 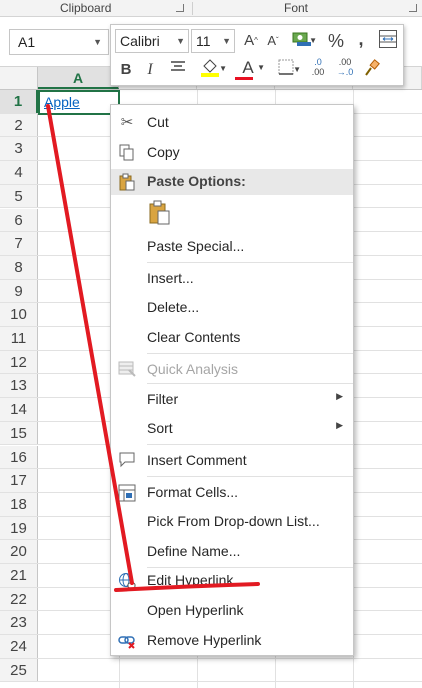 I want to click on italic-button: I, so click(x=150, y=70).